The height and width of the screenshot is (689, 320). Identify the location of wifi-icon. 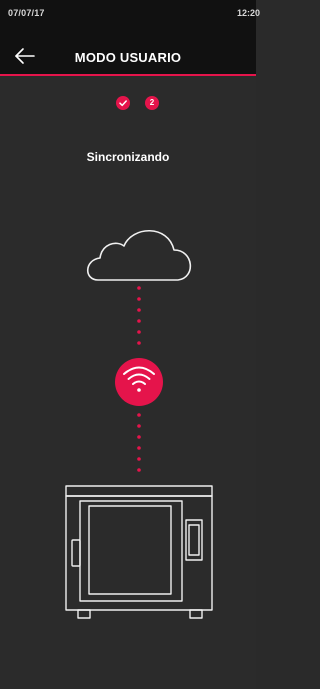
(139, 382).